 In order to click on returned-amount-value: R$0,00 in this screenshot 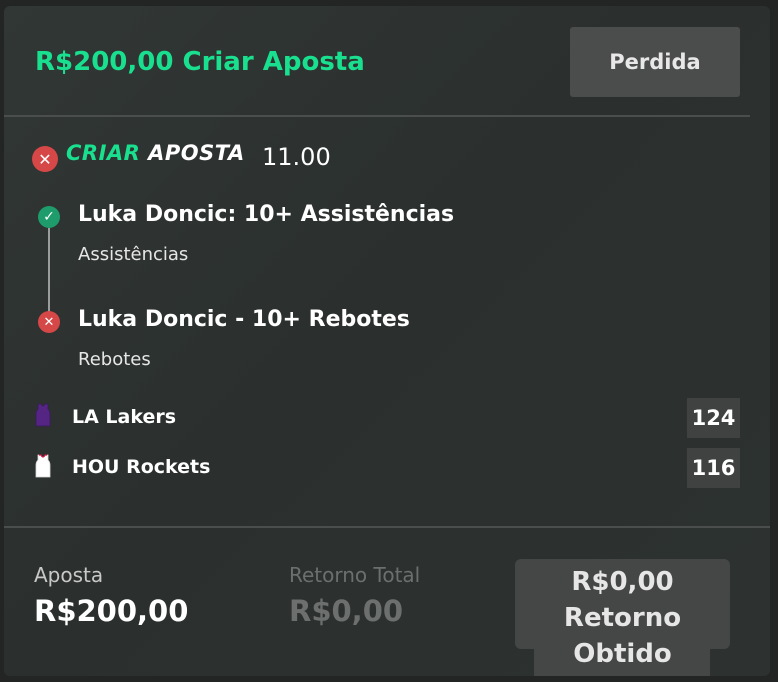, I will do `click(622, 582)`.